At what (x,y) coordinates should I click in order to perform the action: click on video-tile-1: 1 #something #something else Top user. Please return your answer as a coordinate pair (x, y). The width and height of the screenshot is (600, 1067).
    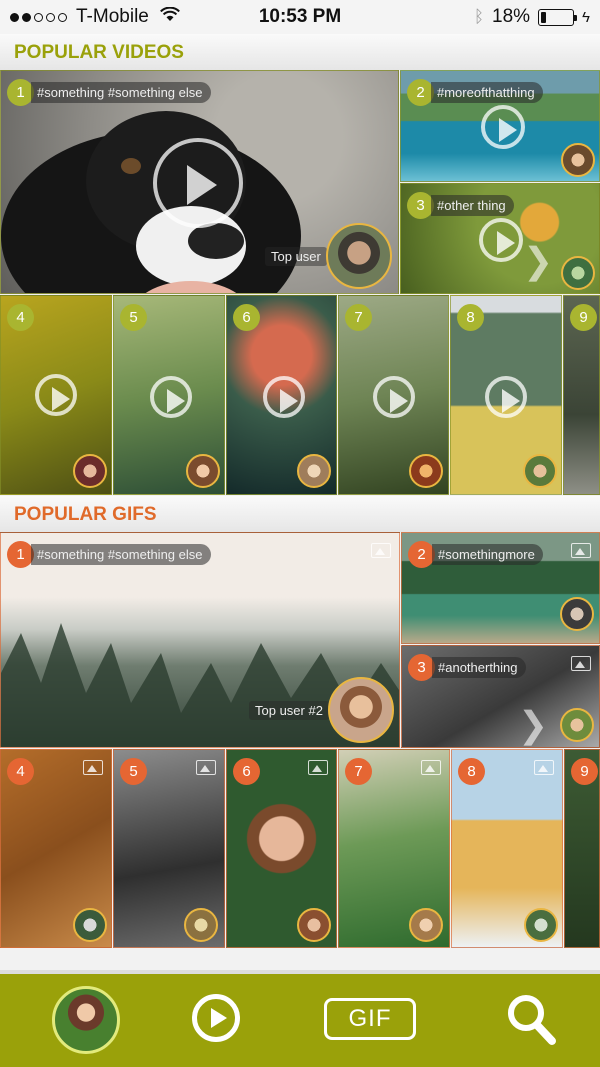
    Looking at the image, I should click on (199, 182).